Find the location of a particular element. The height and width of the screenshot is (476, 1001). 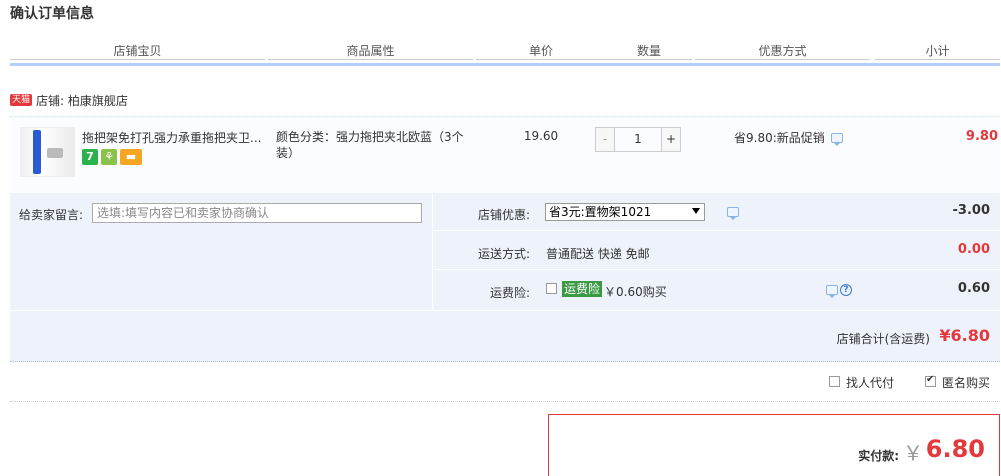

service-icons: 7 ⚘ ▬ is located at coordinates (112, 157).